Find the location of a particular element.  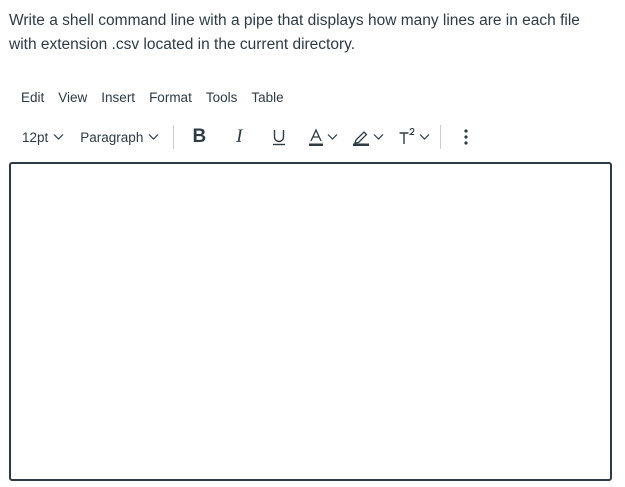

menu-tools: Tools is located at coordinates (222, 98).